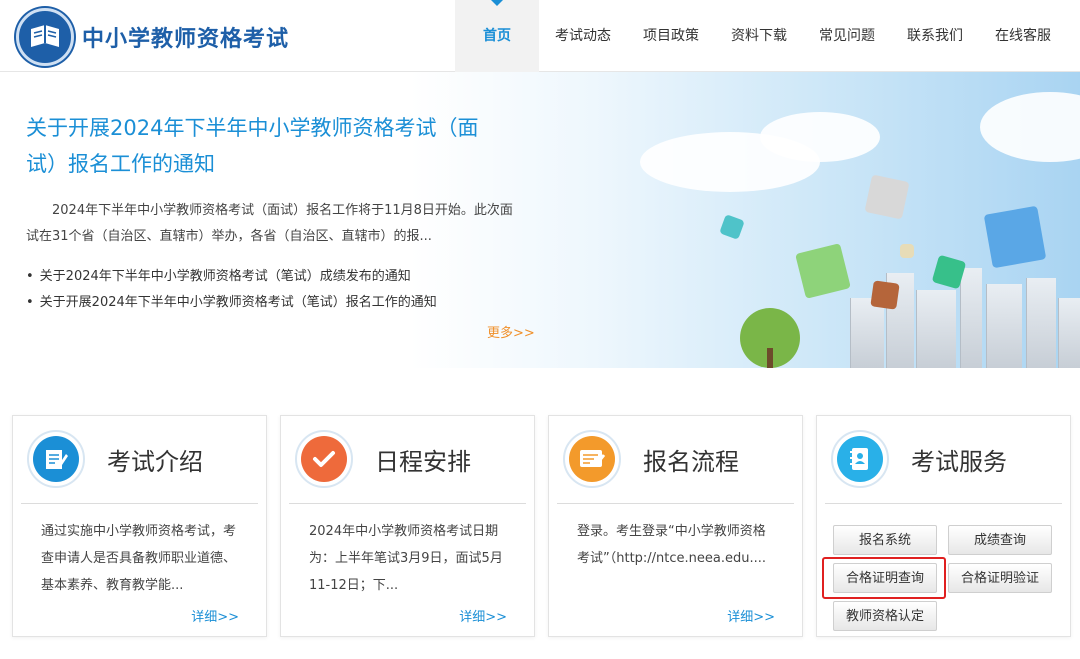 The image size is (1080, 659). I want to click on registration-system-button: 报名系统, so click(885, 540).